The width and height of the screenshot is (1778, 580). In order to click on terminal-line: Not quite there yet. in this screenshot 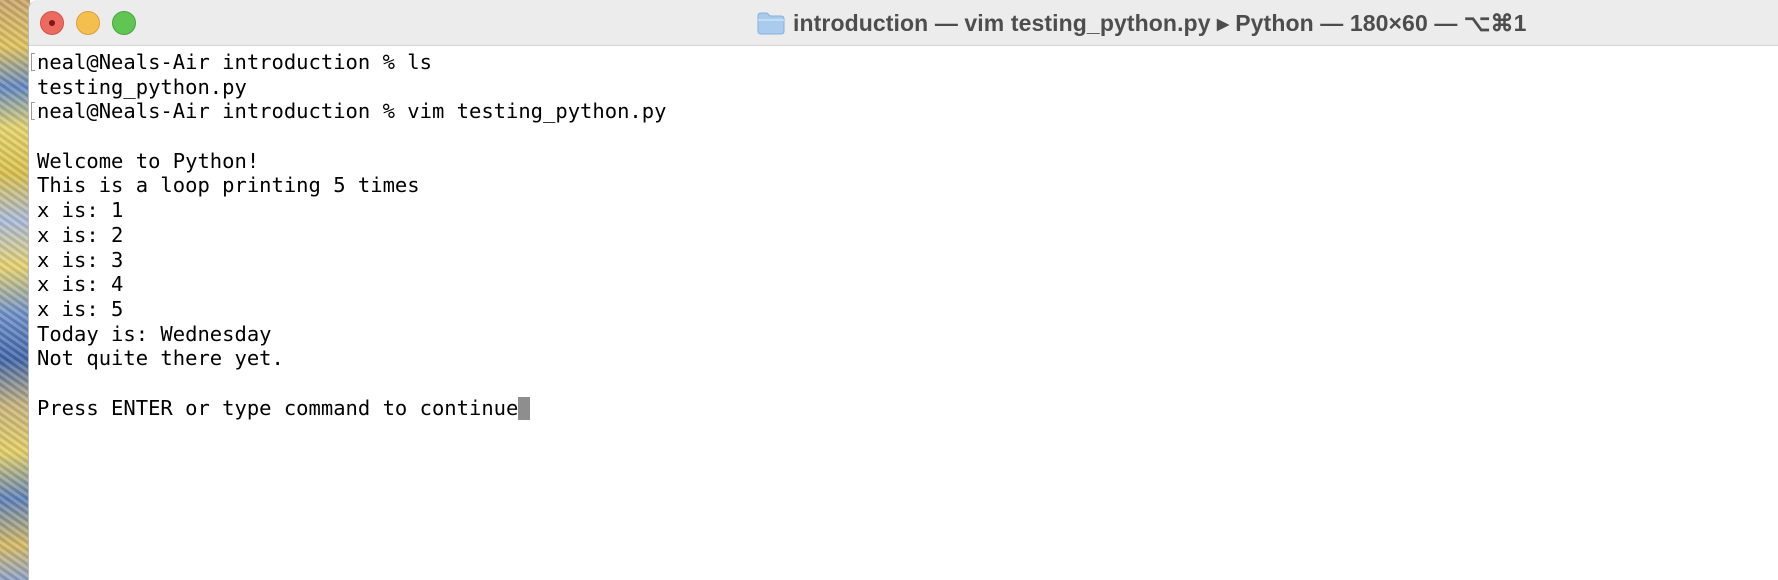, I will do `click(902, 358)`.